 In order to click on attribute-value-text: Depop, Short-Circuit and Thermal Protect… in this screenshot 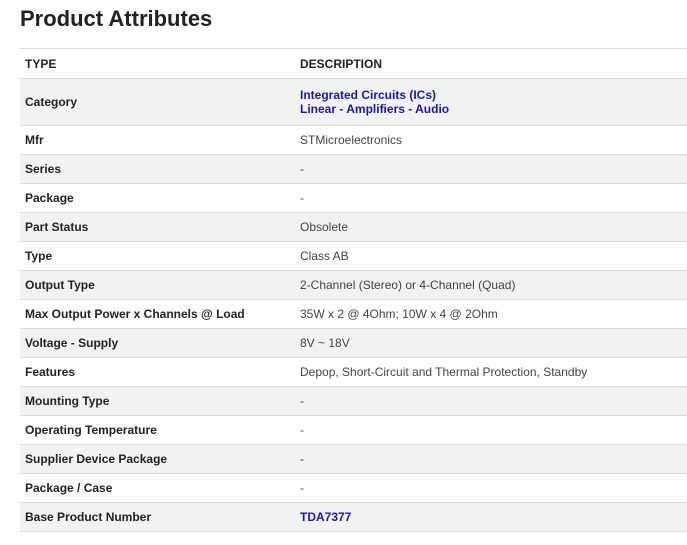, I will do `click(444, 372)`.